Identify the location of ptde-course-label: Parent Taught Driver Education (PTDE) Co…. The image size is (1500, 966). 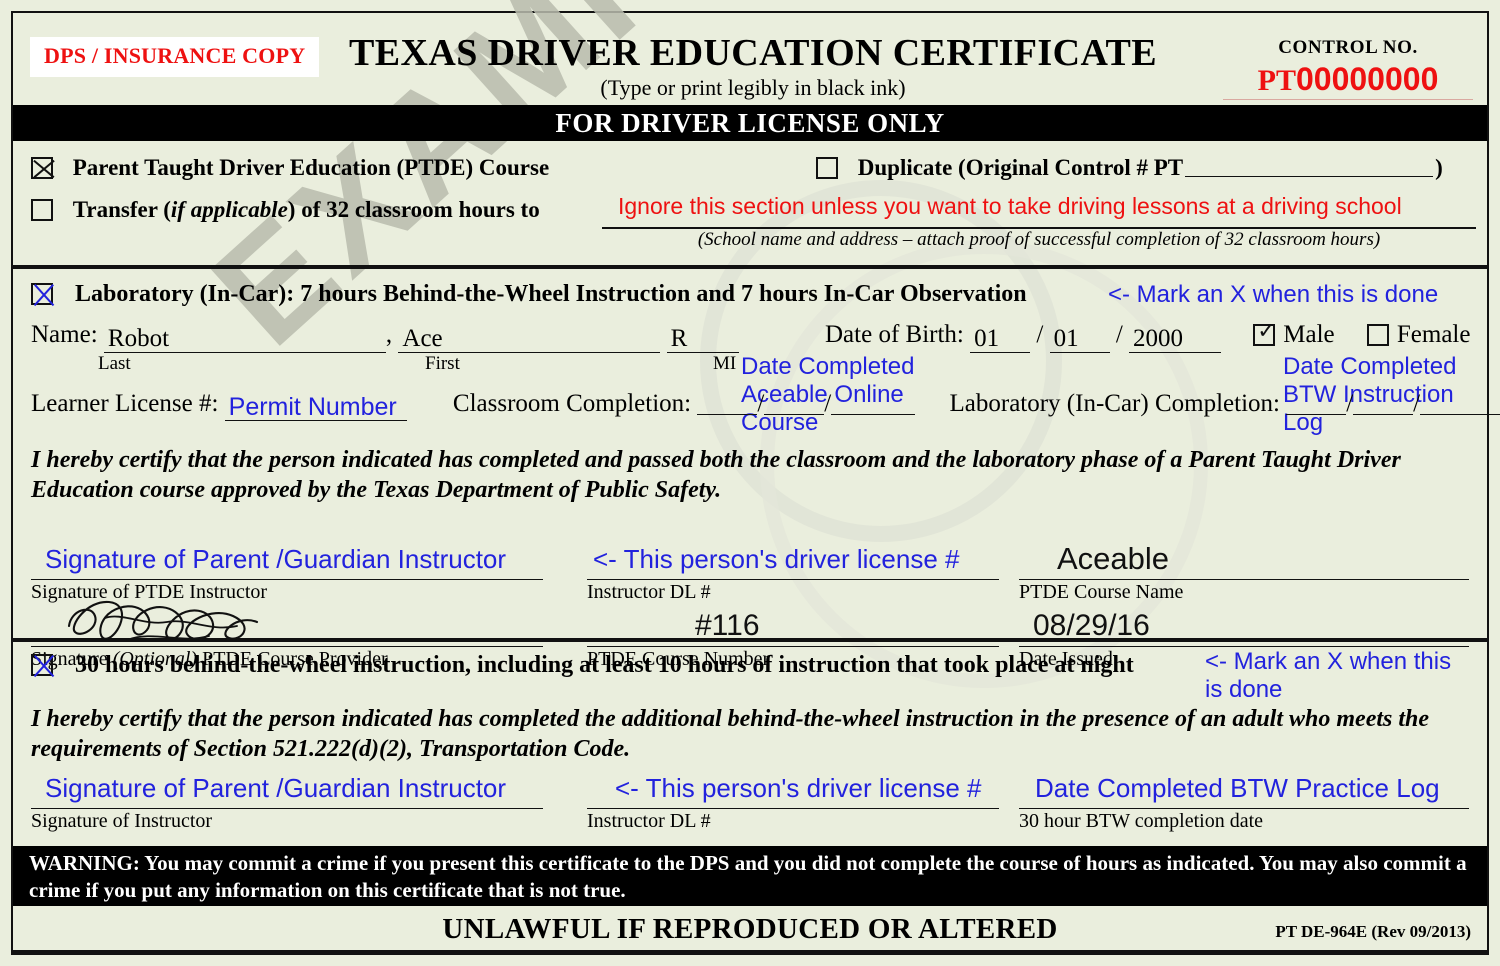
(311, 167).